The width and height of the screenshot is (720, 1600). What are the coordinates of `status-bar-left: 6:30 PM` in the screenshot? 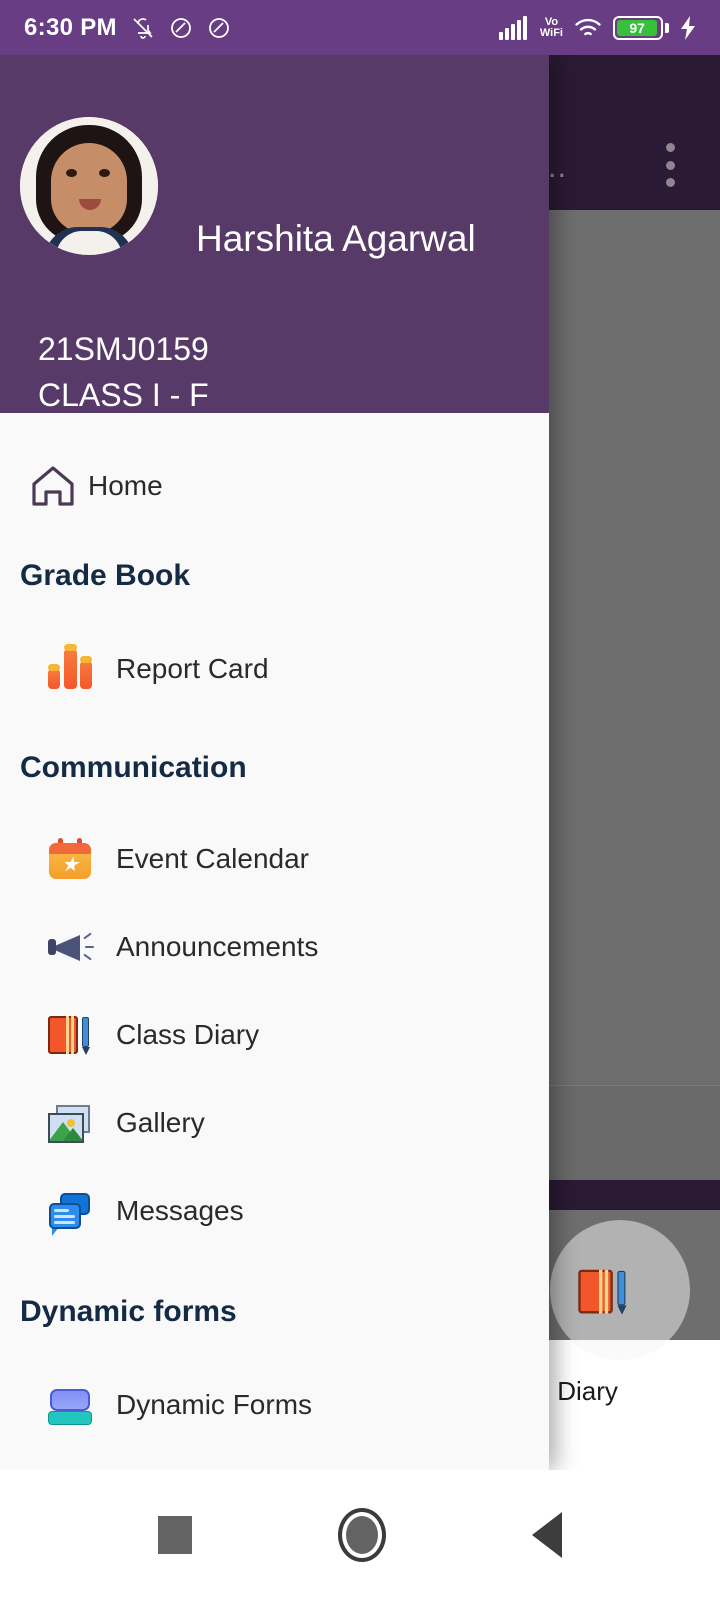 It's located at (127, 28).